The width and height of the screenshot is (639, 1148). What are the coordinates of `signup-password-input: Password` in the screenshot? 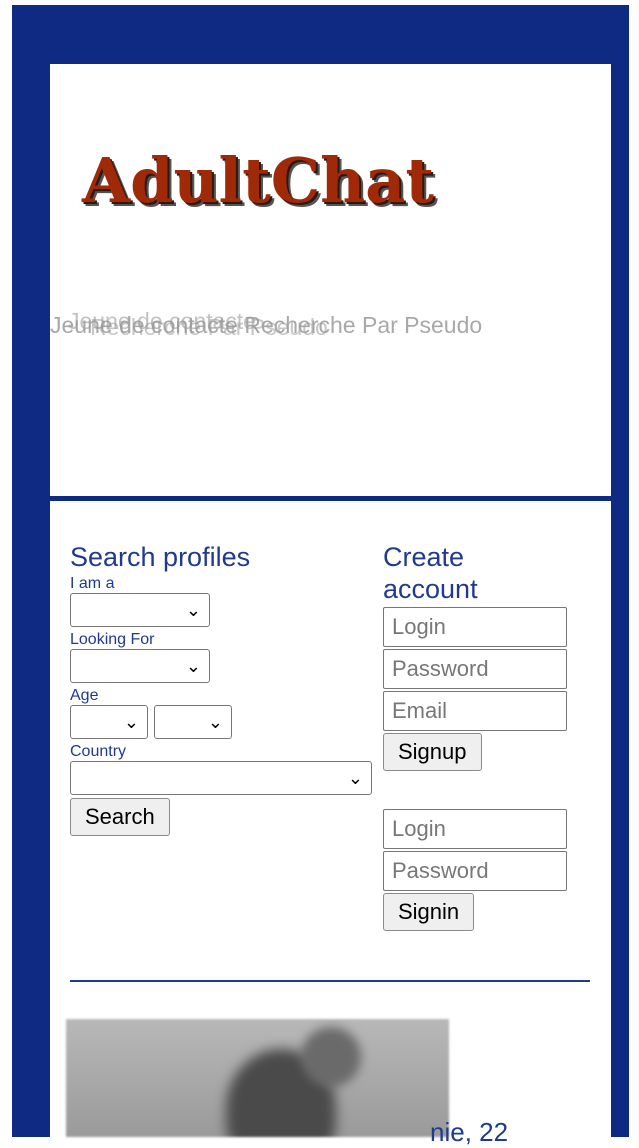 It's located at (475, 669).